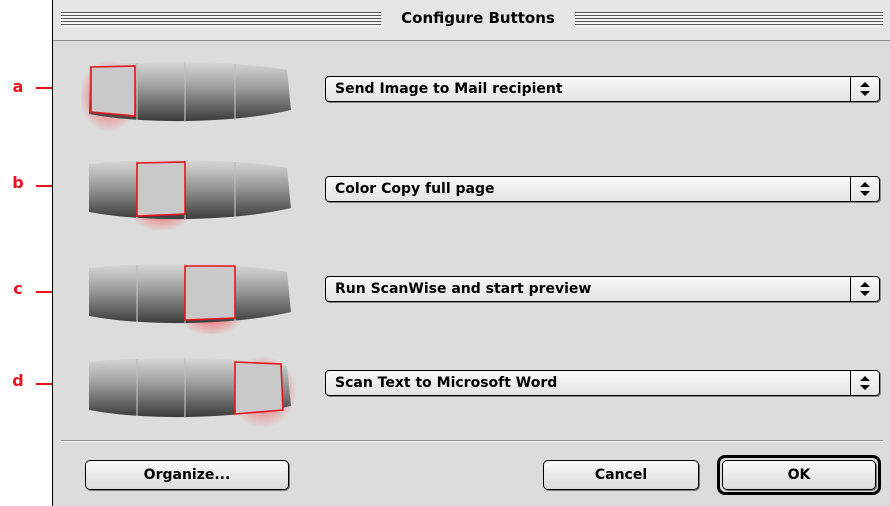  Describe the element at coordinates (190, 189) in the screenshot. I see `scanner-body` at that location.